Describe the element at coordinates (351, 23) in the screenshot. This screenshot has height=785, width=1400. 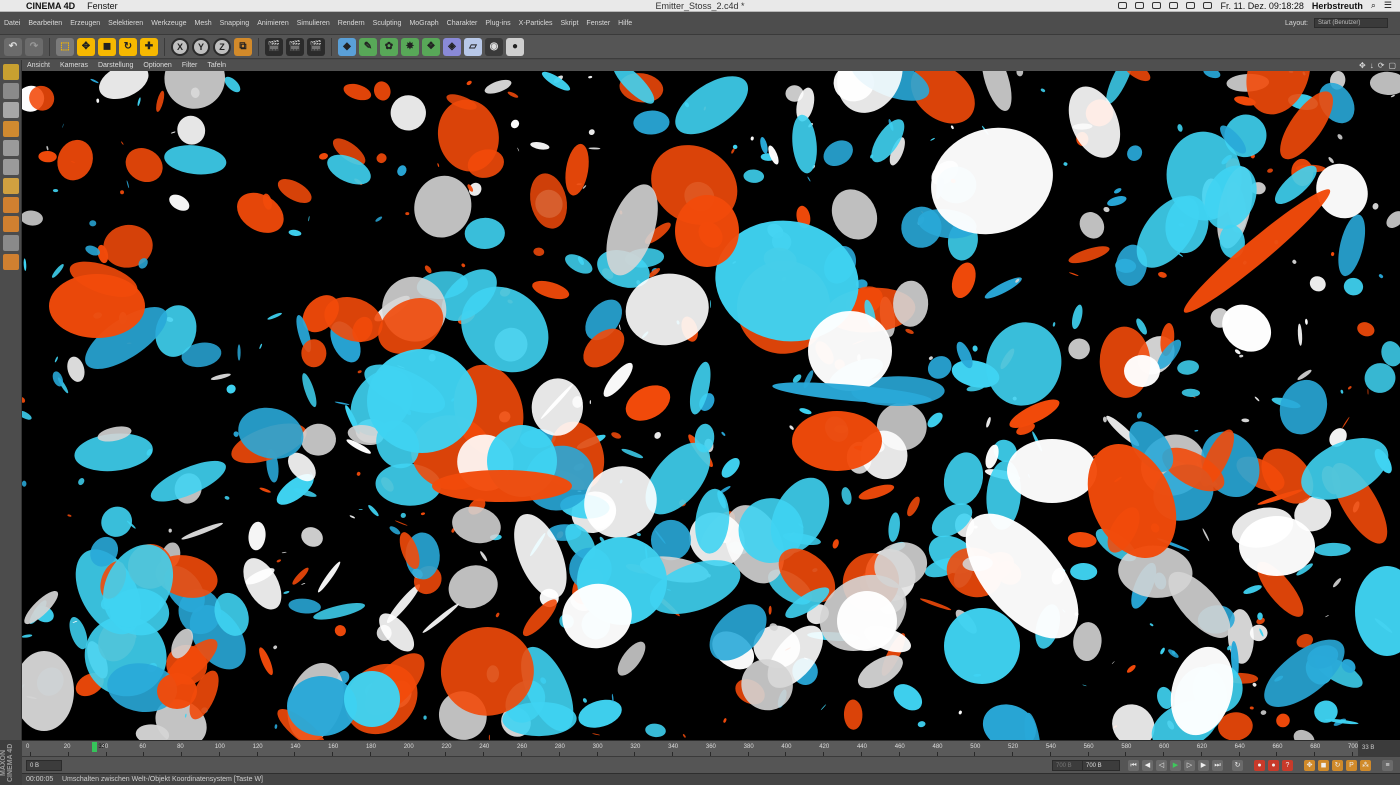
I see `menu-rendern: Rendern` at that location.